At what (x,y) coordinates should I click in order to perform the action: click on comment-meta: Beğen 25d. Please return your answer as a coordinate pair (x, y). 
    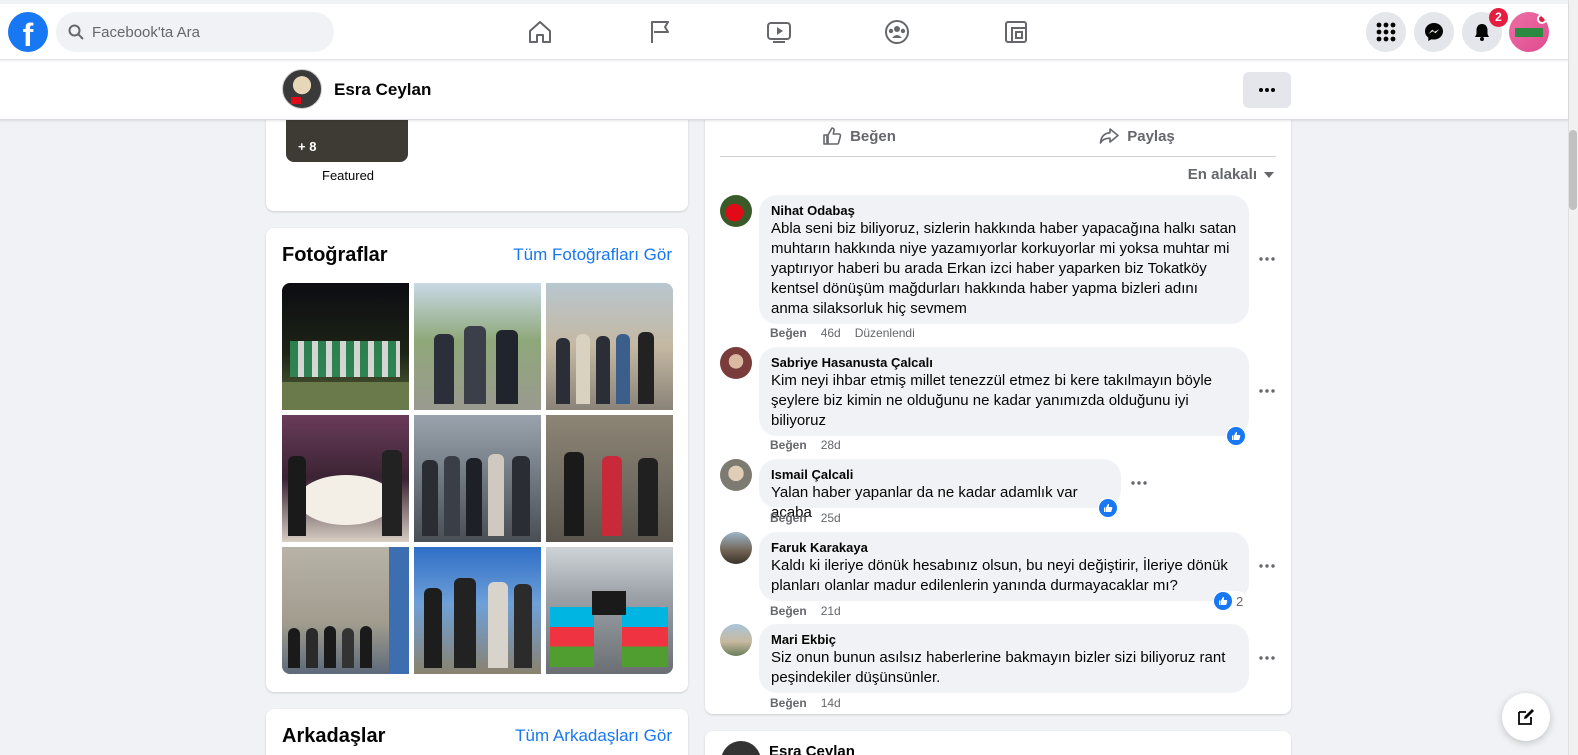
    Looking at the image, I should click on (805, 518).